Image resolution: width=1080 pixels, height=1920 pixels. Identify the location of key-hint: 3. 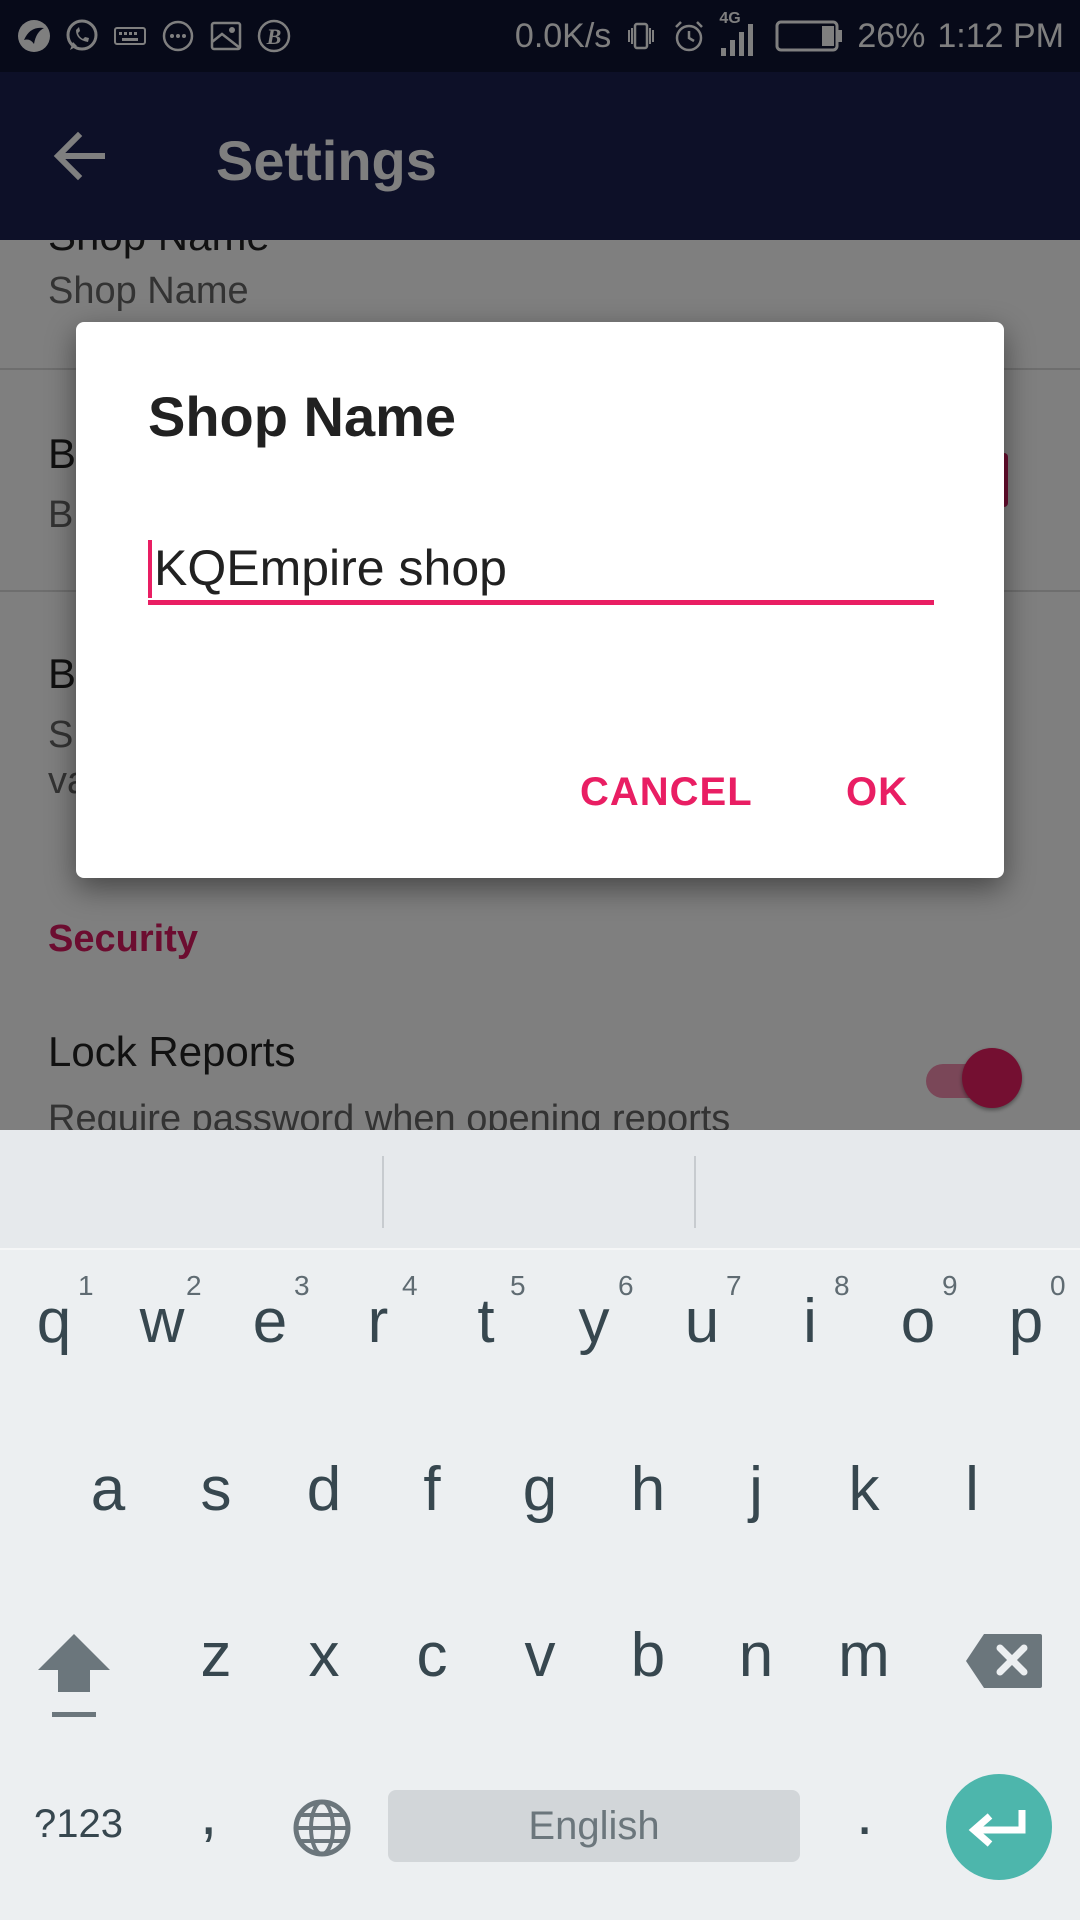
(302, 1285).